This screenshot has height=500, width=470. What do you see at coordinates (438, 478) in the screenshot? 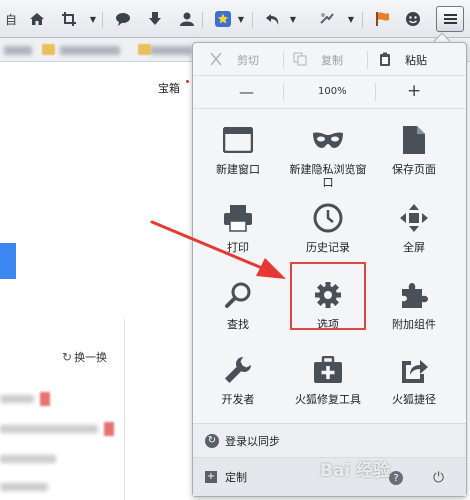
I see `power-icon: ⏻` at bounding box center [438, 478].